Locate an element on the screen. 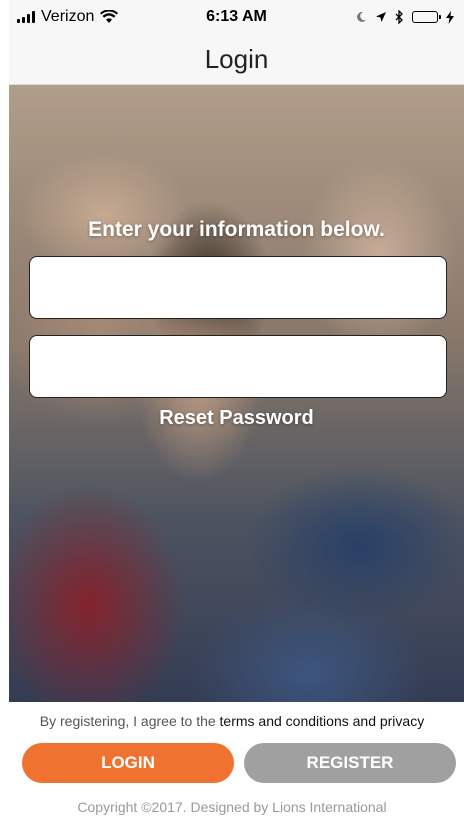 The width and height of the screenshot is (464, 818). charging-bolt-icon is located at coordinates (450, 17).